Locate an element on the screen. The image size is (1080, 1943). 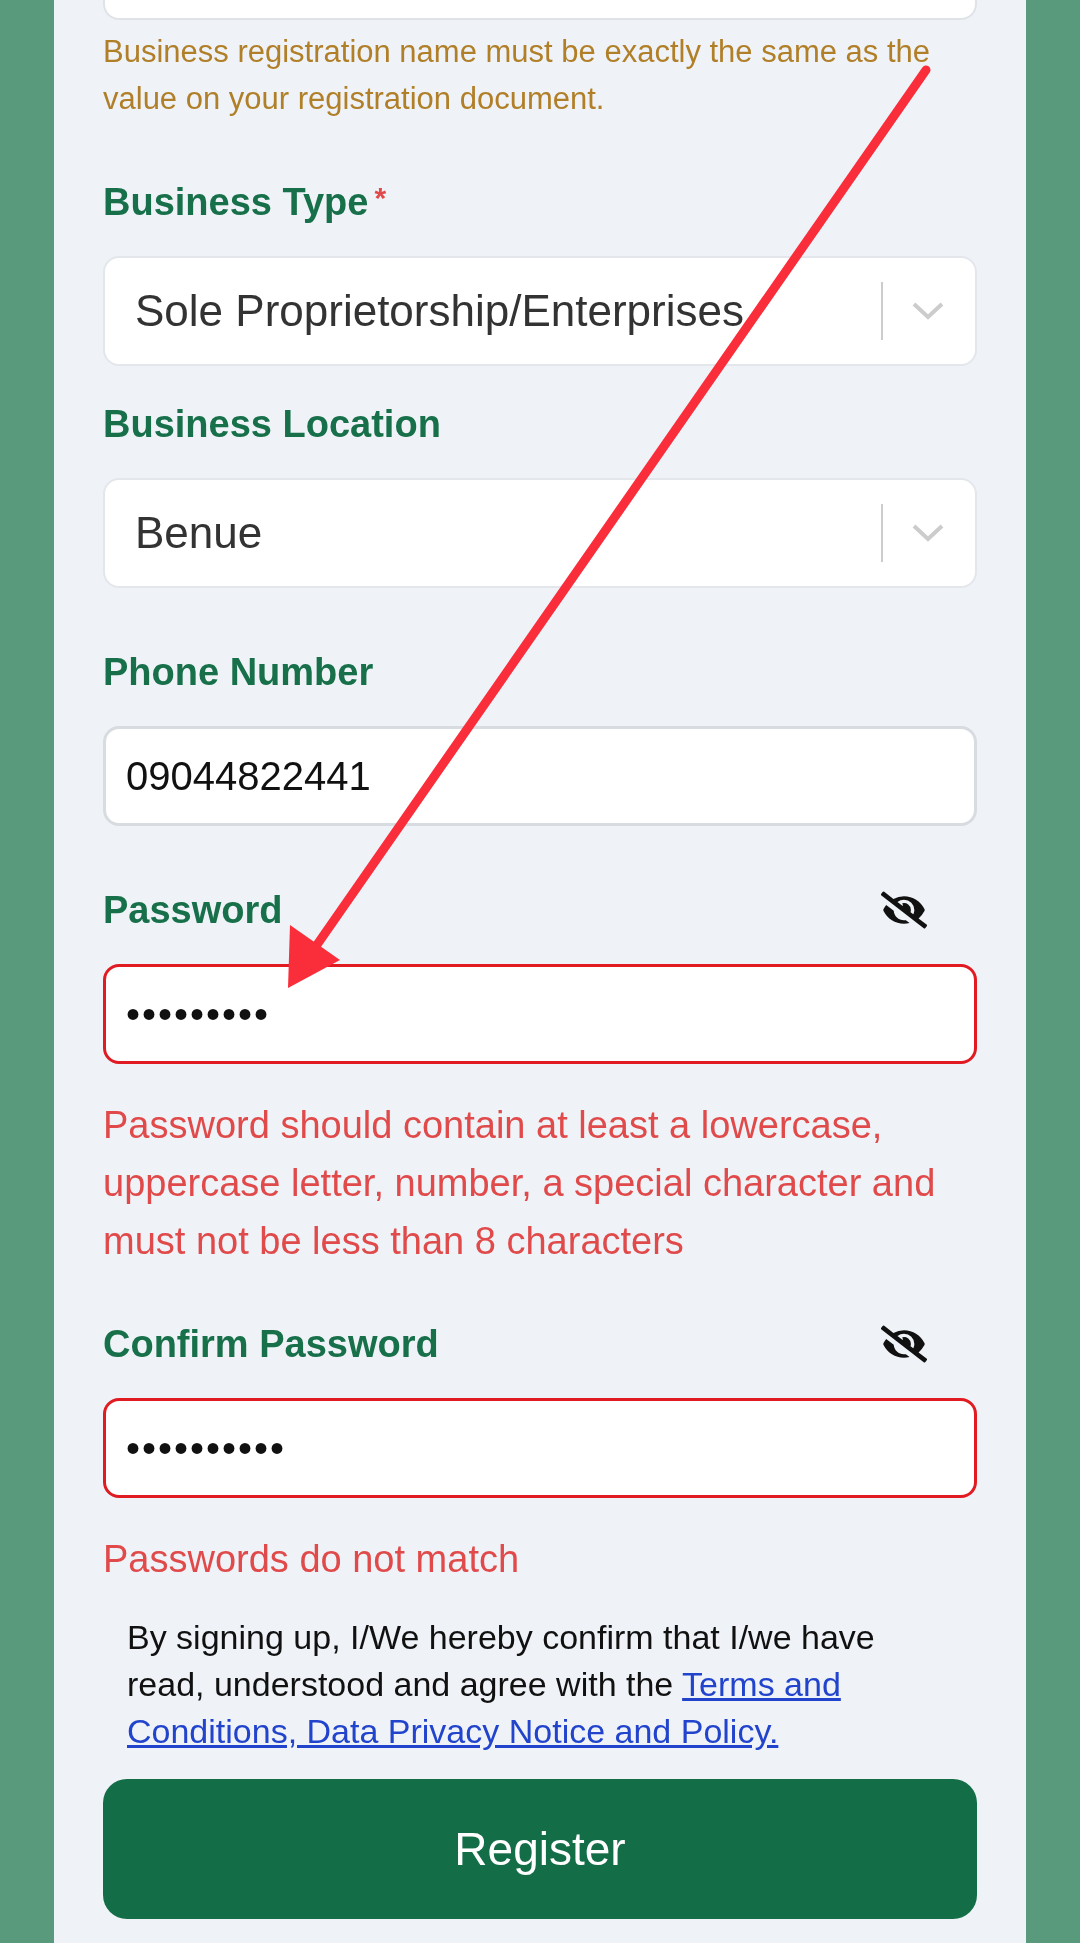
error-text: Passwords do not match is located at coordinates (312, 1559).